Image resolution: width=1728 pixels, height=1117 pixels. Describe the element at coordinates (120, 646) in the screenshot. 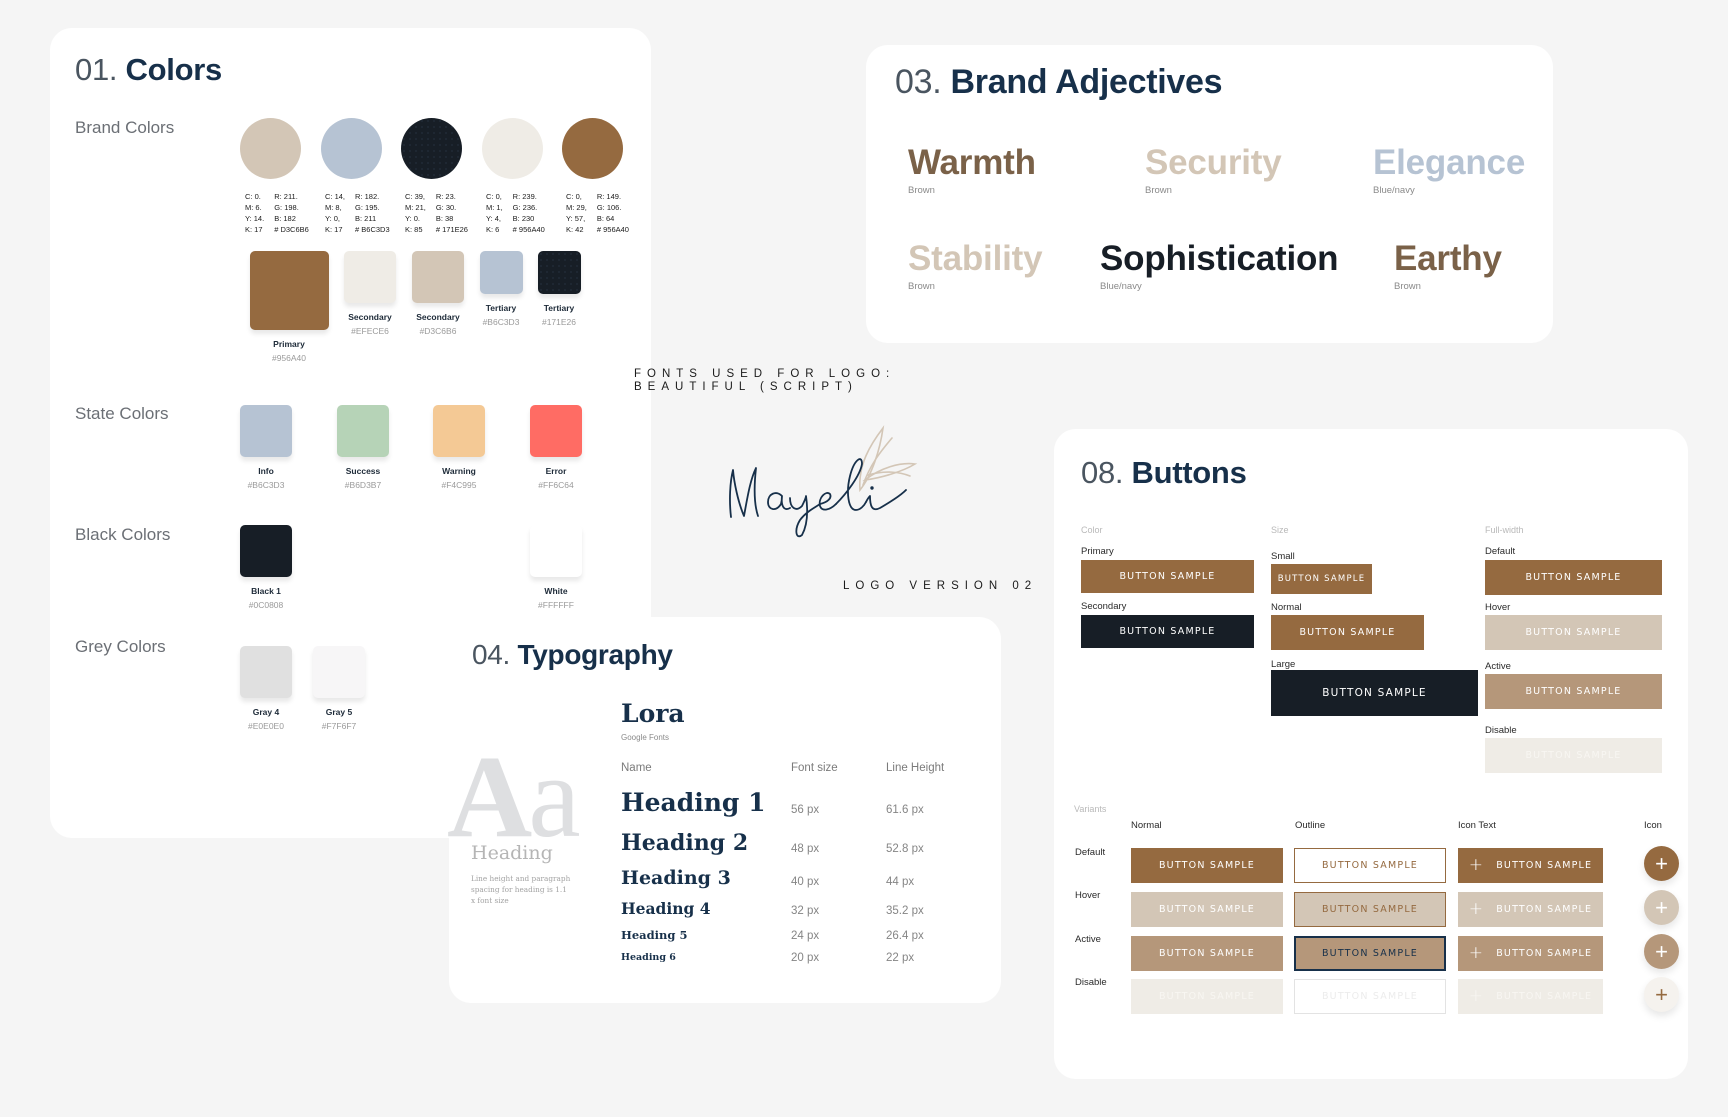

I see `grey-colors-label: Grey Colors` at that location.